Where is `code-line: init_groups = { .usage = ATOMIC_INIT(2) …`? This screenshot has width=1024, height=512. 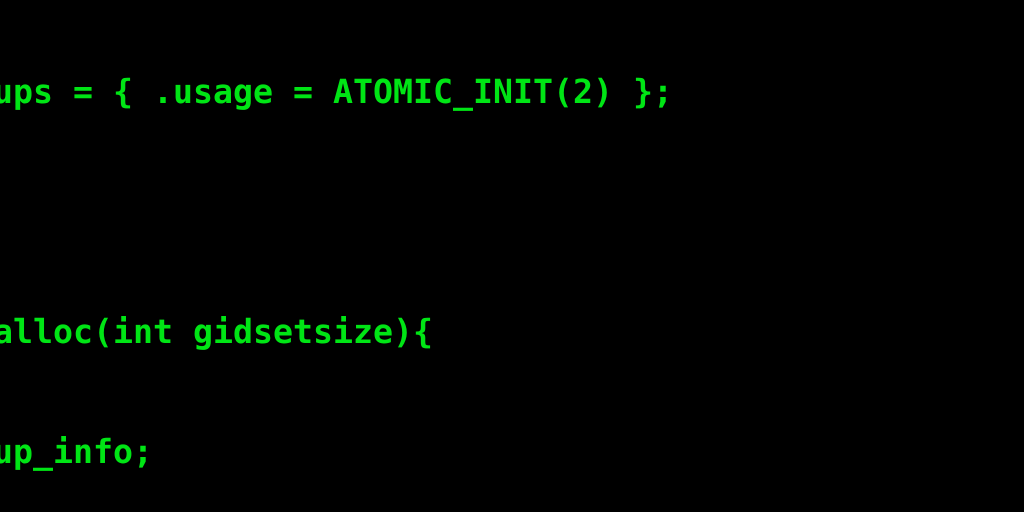 code-line: init_groups = { .usage = ATOMIC_INIT(2) … is located at coordinates (336, 91).